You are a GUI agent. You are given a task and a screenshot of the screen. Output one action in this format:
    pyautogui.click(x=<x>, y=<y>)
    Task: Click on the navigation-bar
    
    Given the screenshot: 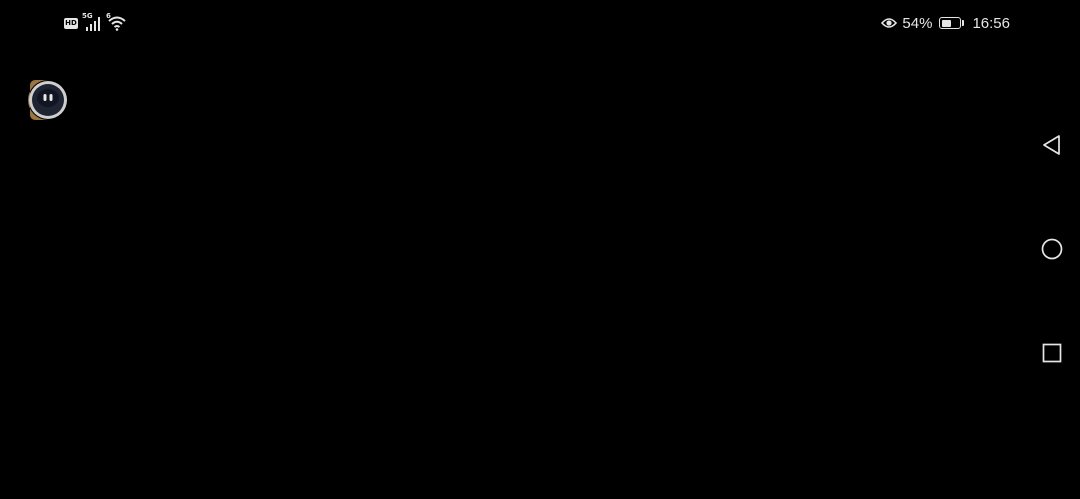 What is the action you would take?
    pyautogui.click(x=1052, y=249)
    